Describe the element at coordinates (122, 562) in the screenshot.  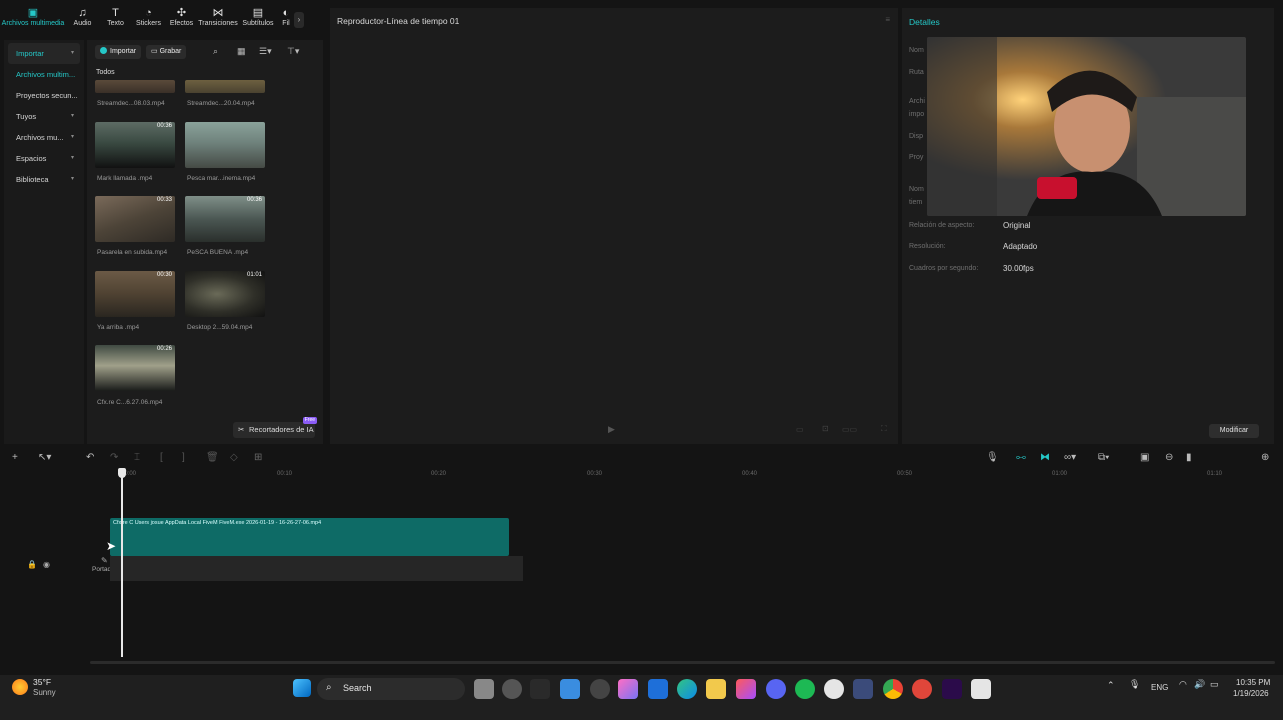
I see `playhead` at that location.